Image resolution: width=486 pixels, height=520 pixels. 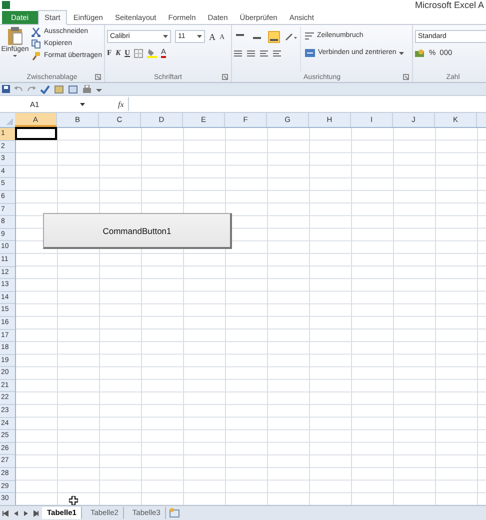 What do you see at coordinates (35, 513) in the screenshot?
I see `last-sheet-icon` at bounding box center [35, 513].